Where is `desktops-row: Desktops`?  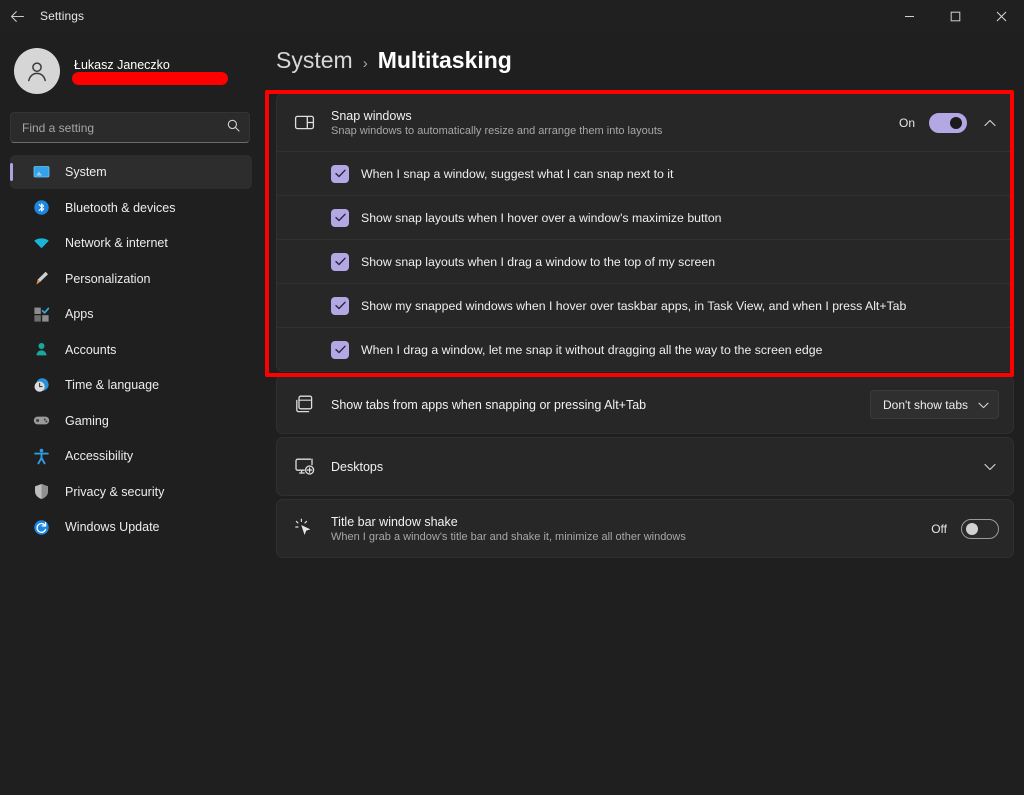
desktops-row: Desktops is located at coordinates (645, 466).